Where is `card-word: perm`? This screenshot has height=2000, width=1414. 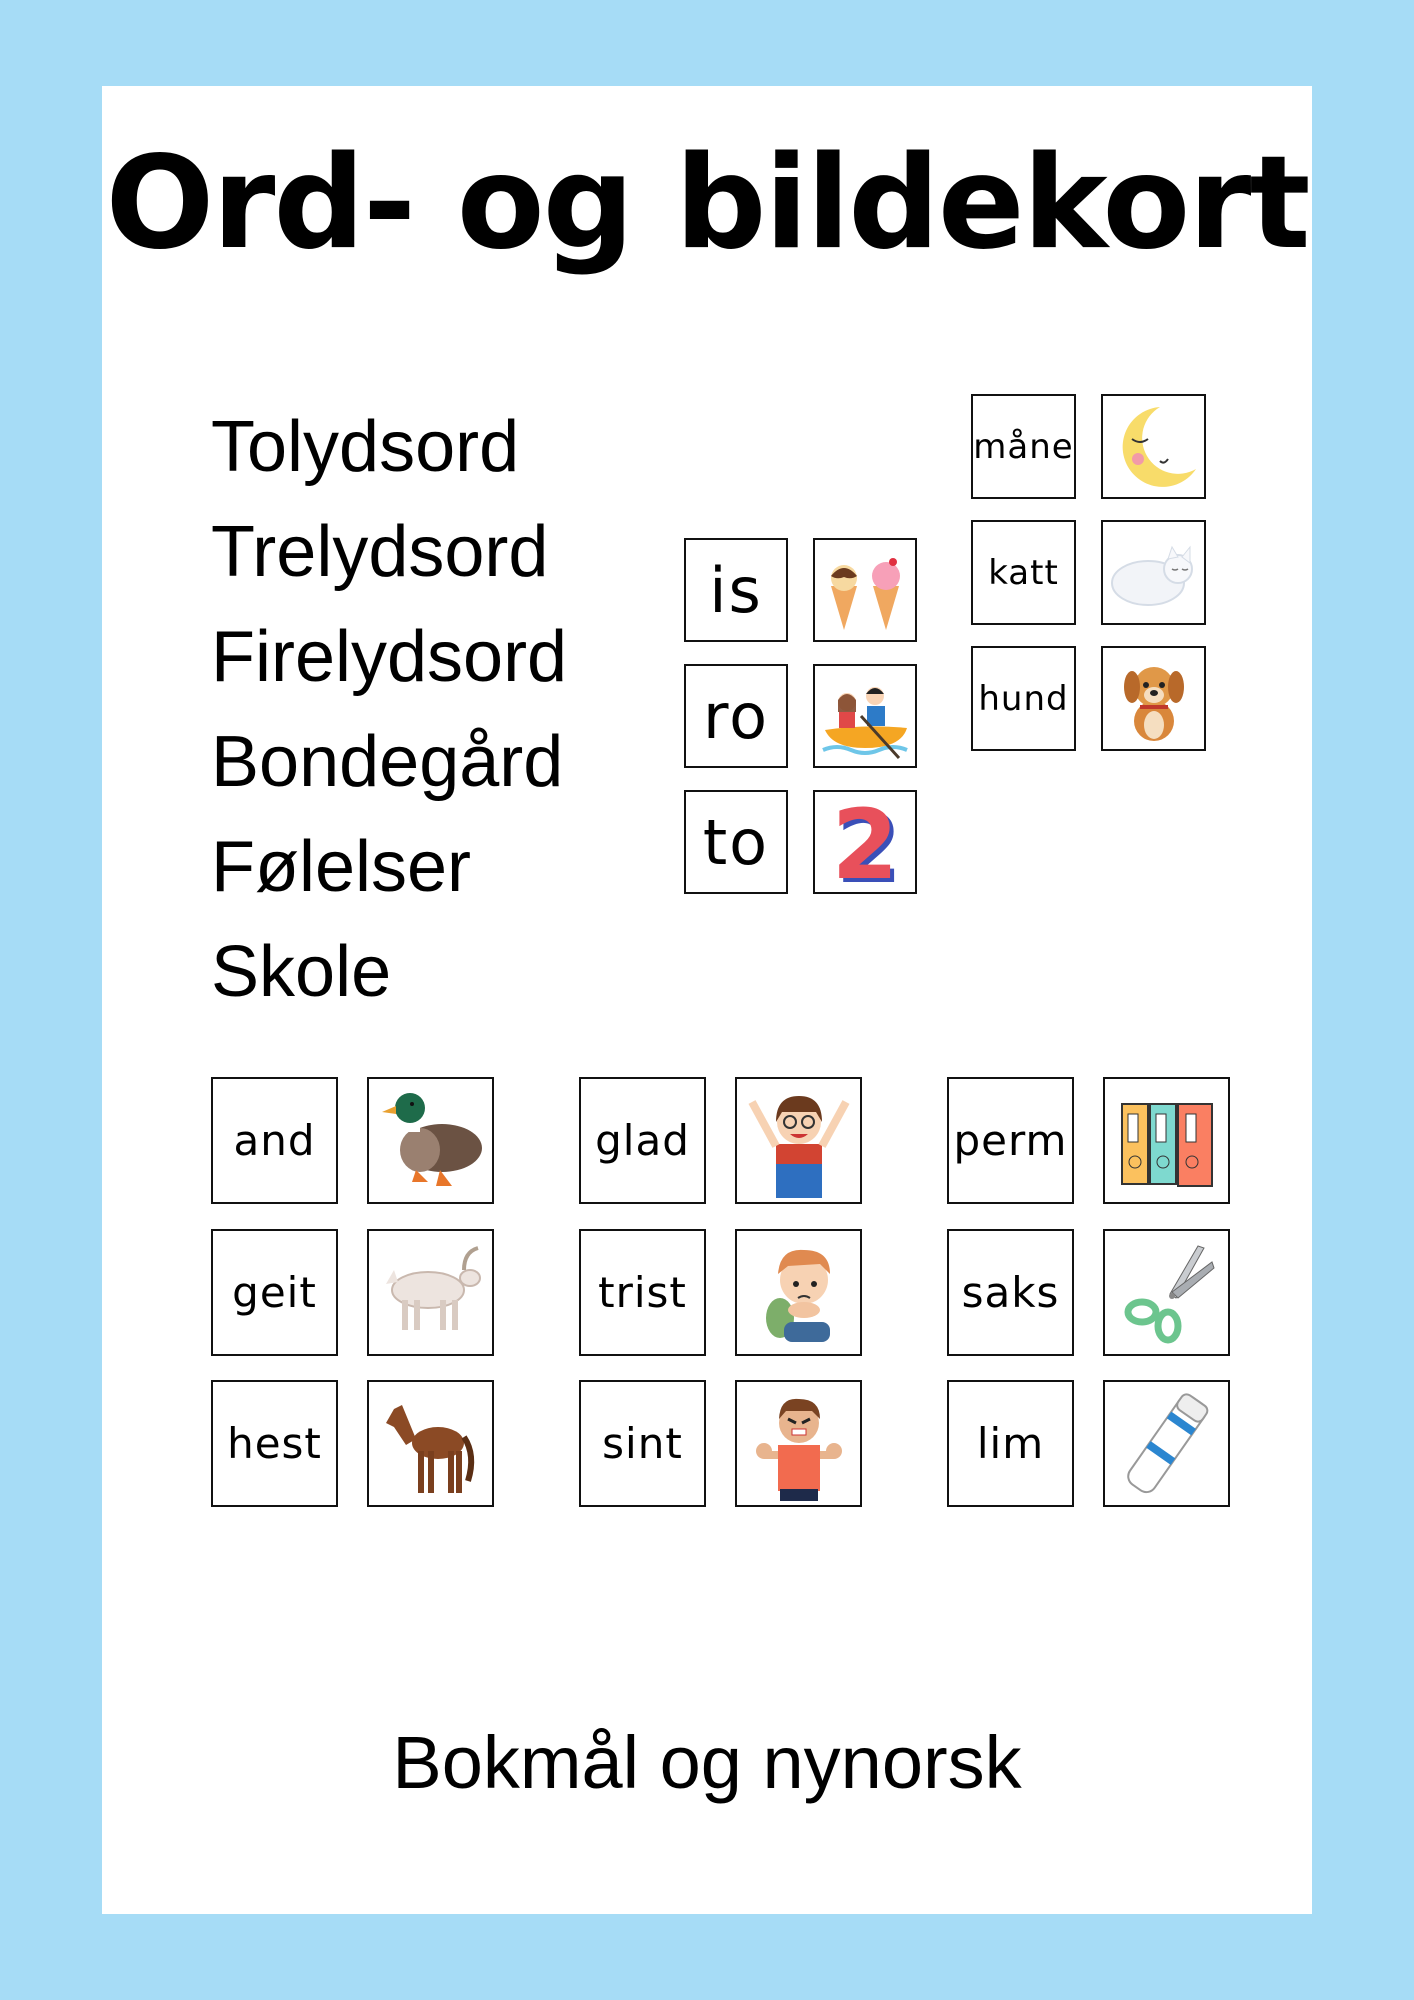 card-word: perm is located at coordinates (1010, 1140).